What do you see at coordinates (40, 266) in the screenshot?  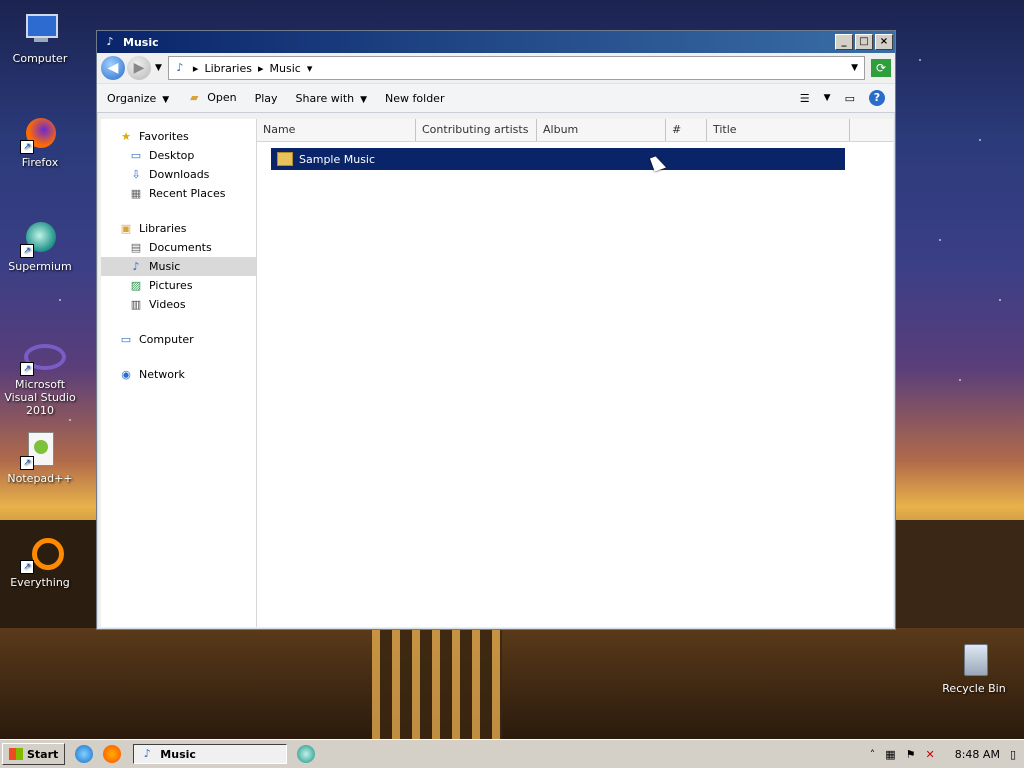 I see `desktop-icon-label: Supermium` at bounding box center [40, 266].